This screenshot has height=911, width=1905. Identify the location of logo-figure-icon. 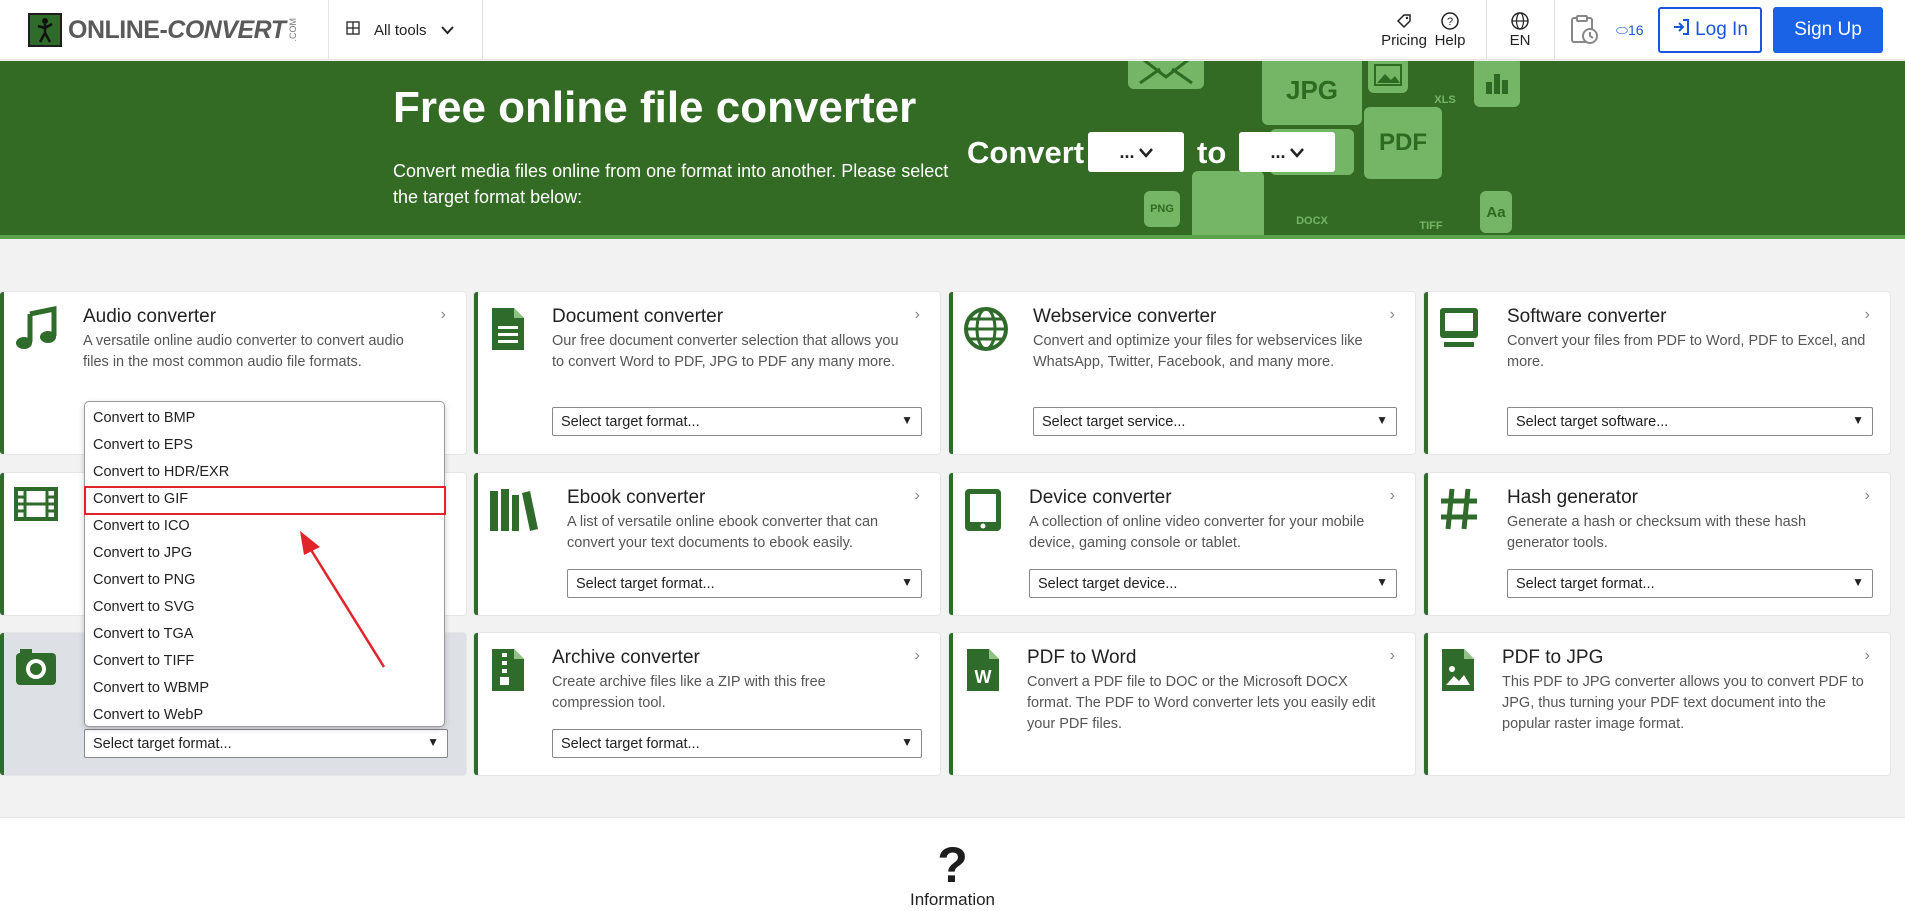
(45, 30).